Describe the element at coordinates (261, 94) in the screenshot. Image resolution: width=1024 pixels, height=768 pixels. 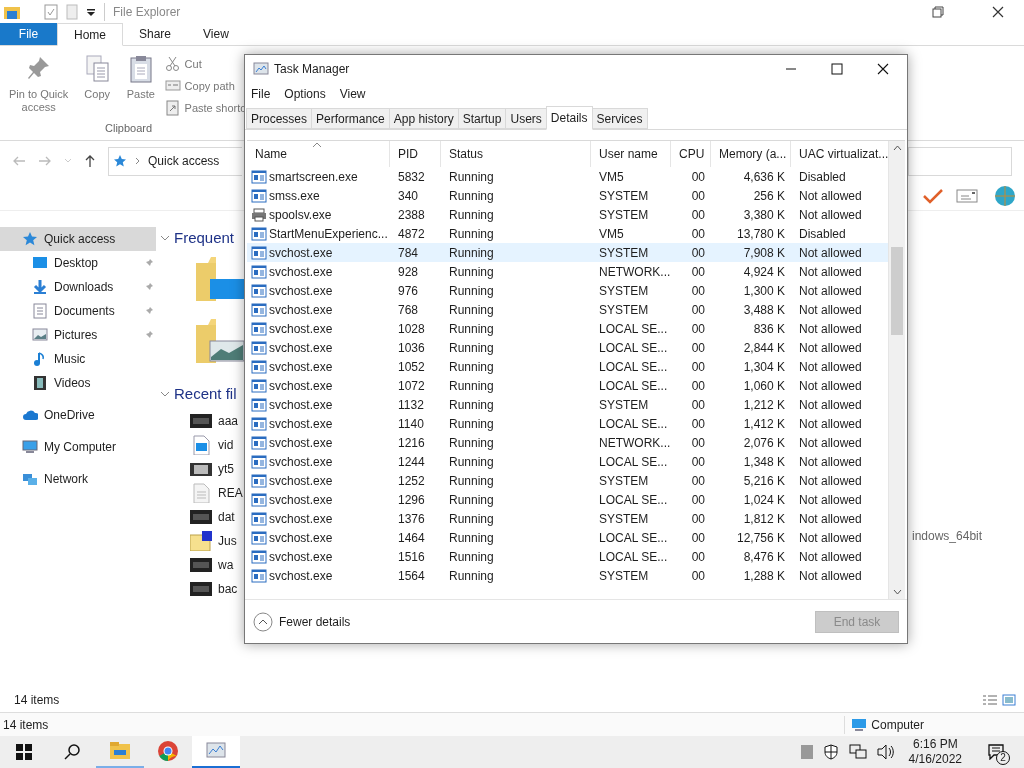
I see `menu-item: File` at that location.